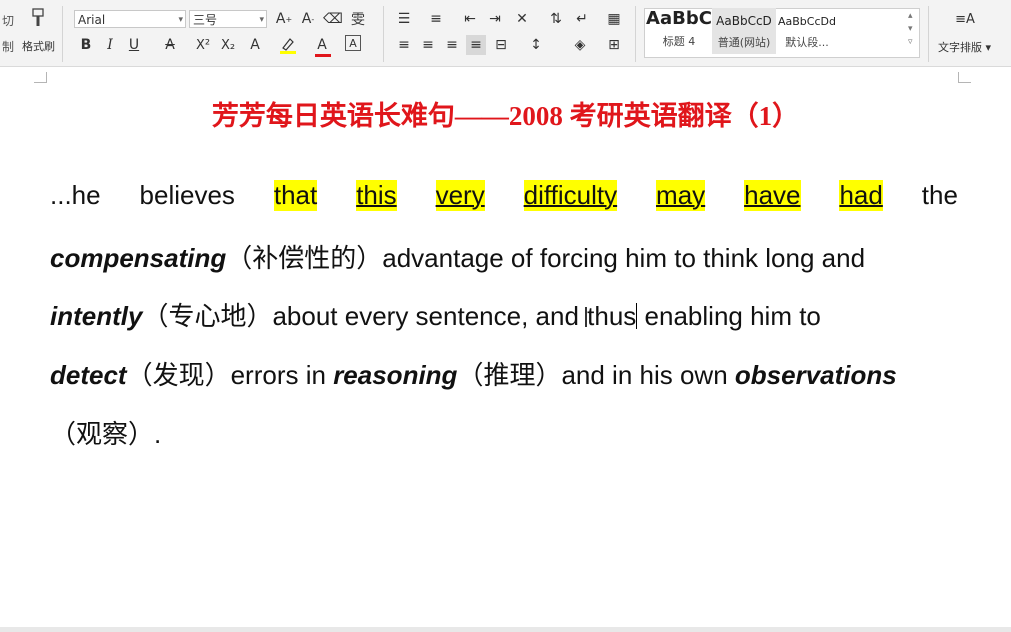  I want to click on highlighted-underlined-word: difficulty, so click(570, 195).